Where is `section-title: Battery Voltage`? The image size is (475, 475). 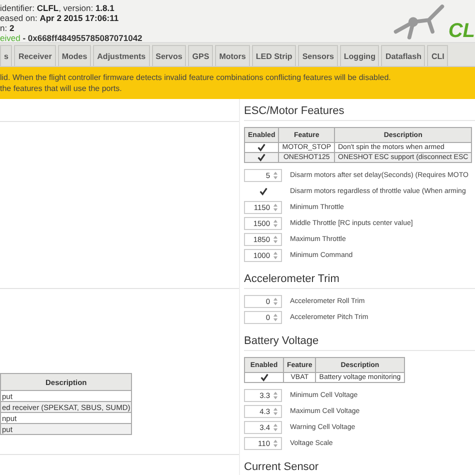
section-title: Battery Voltage is located at coordinates (359, 340).